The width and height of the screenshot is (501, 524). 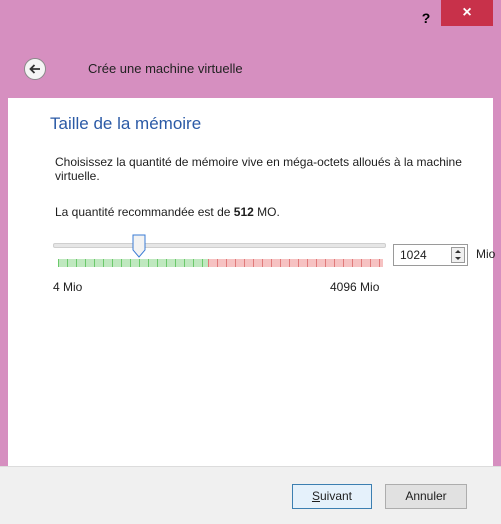 I want to click on recommendation-text: La quantité recommandée est de 512 MO., so click(x=167, y=212).